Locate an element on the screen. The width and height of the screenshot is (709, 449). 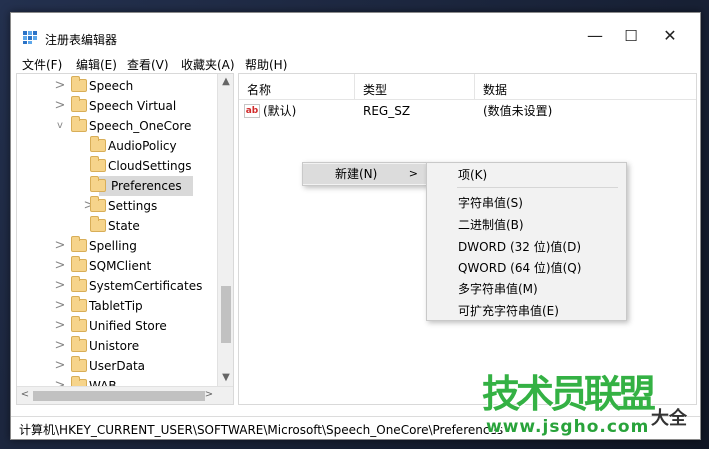
close-button: ✕ is located at coordinates (670, 36).